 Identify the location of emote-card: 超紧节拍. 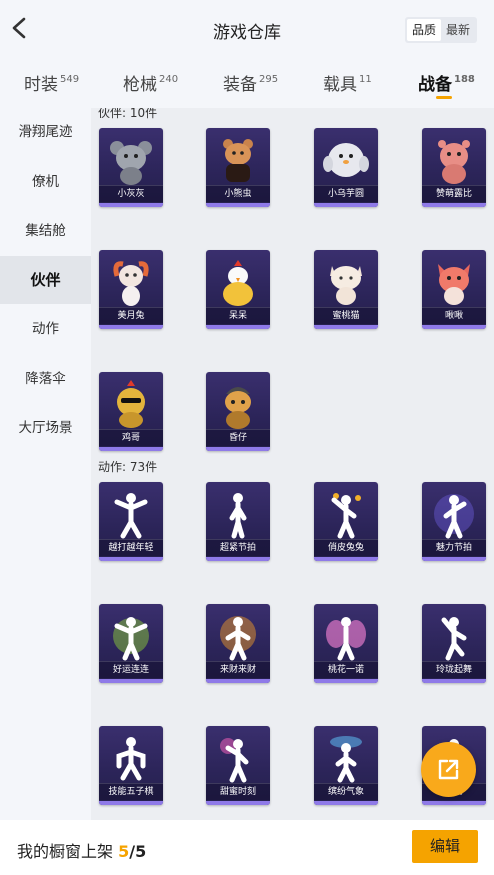
(238, 521).